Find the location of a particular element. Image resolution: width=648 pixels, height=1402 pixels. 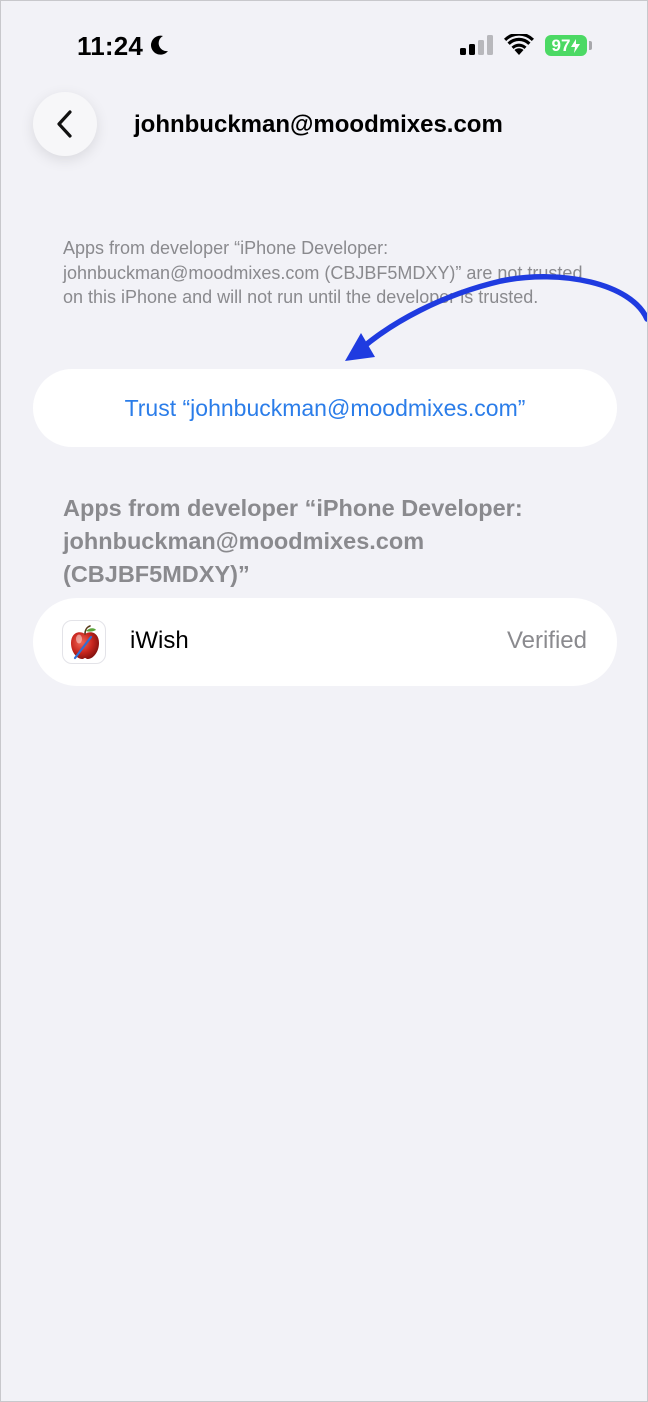

moon-icon is located at coordinates (159, 45).